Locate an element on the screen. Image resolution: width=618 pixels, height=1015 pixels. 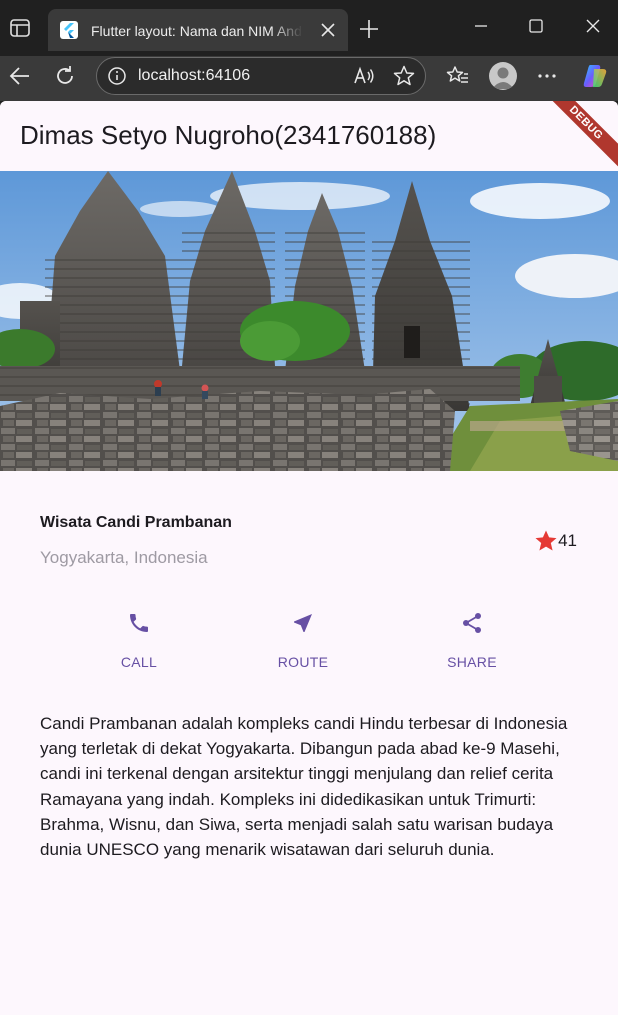
person-icon is located at coordinates (503, 78).